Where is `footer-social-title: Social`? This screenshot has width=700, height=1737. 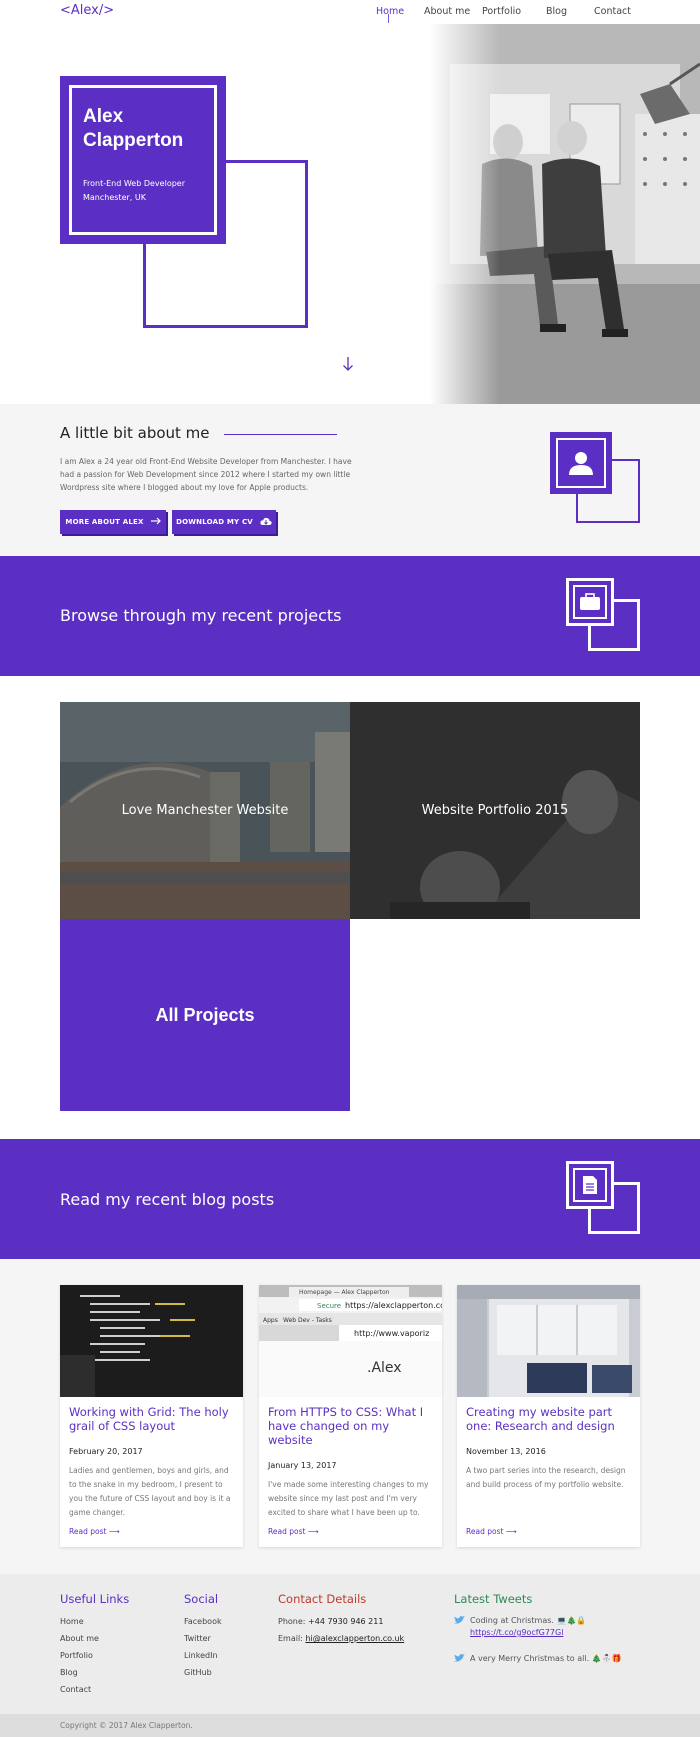 footer-social-title: Social is located at coordinates (201, 1599).